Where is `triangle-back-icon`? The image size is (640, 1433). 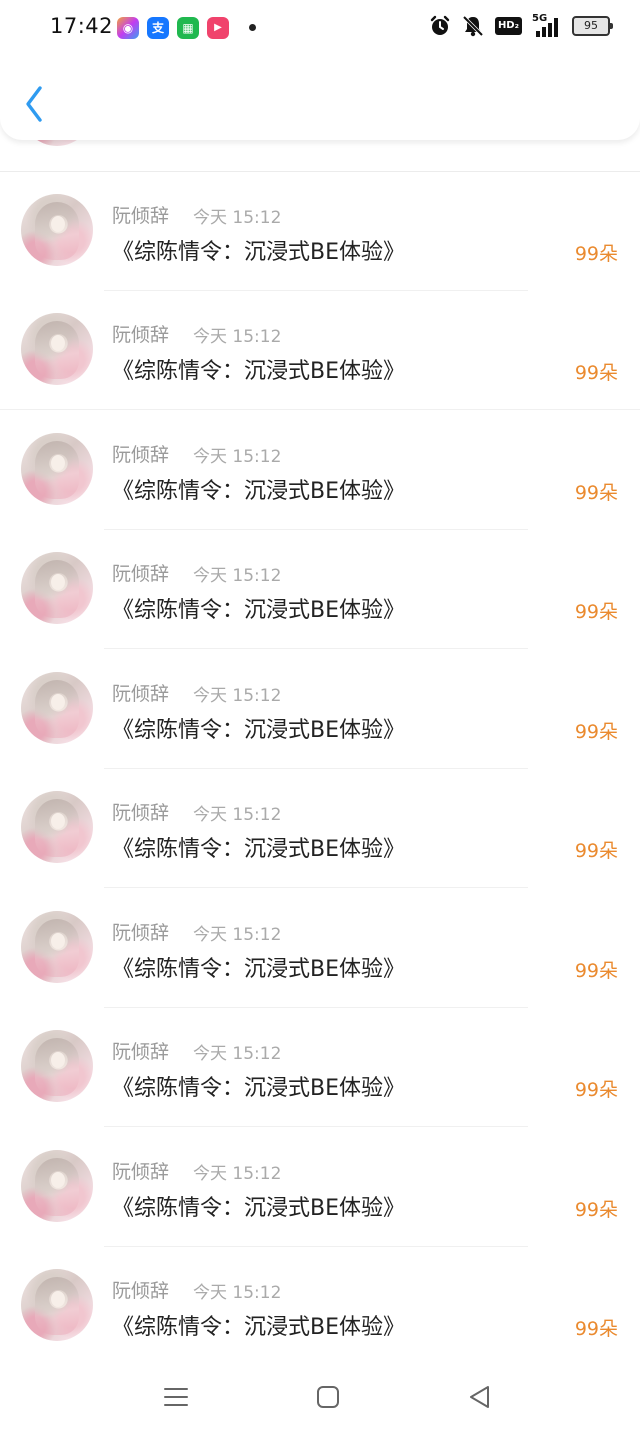 triangle-back-icon is located at coordinates (479, 1397).